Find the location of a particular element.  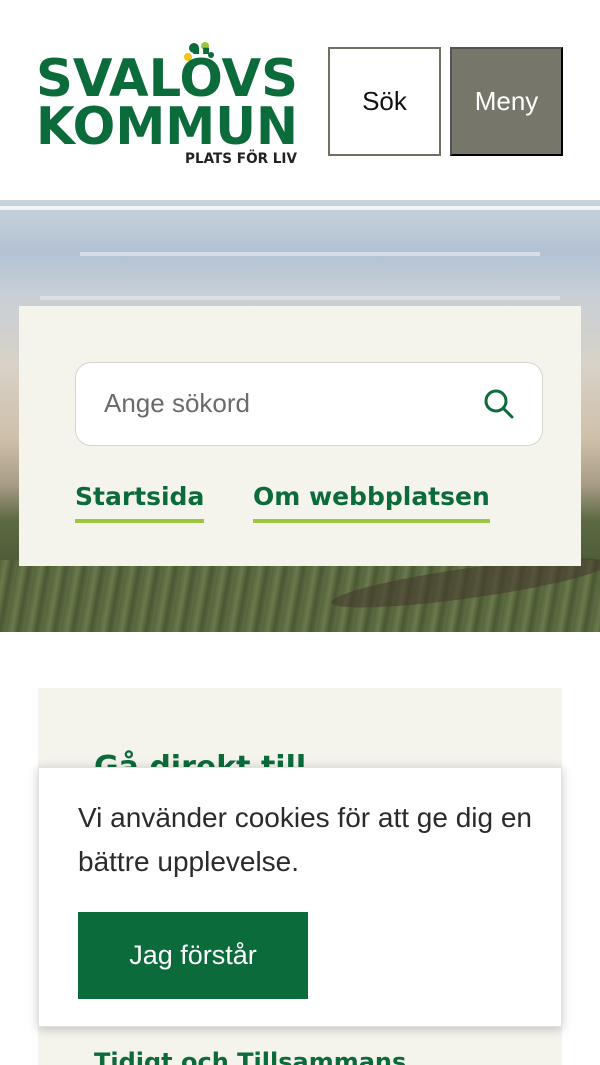

link-om-webbplatsen: Om webbplatsen is located at coordinates (371, 502).